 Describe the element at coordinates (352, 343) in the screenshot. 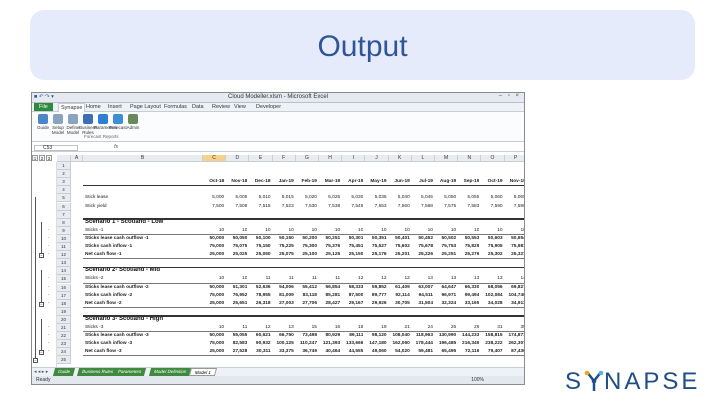

I see `value-cell: 133,666` at that location.